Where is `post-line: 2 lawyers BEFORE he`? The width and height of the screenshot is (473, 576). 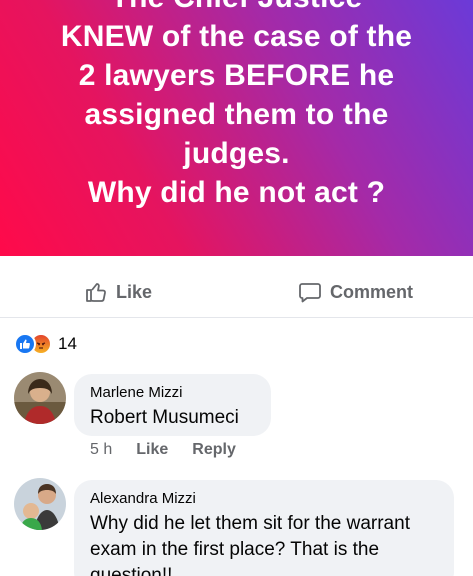 post-line: 2 lawyers BEFORE he is located at coordinates (236, 75).